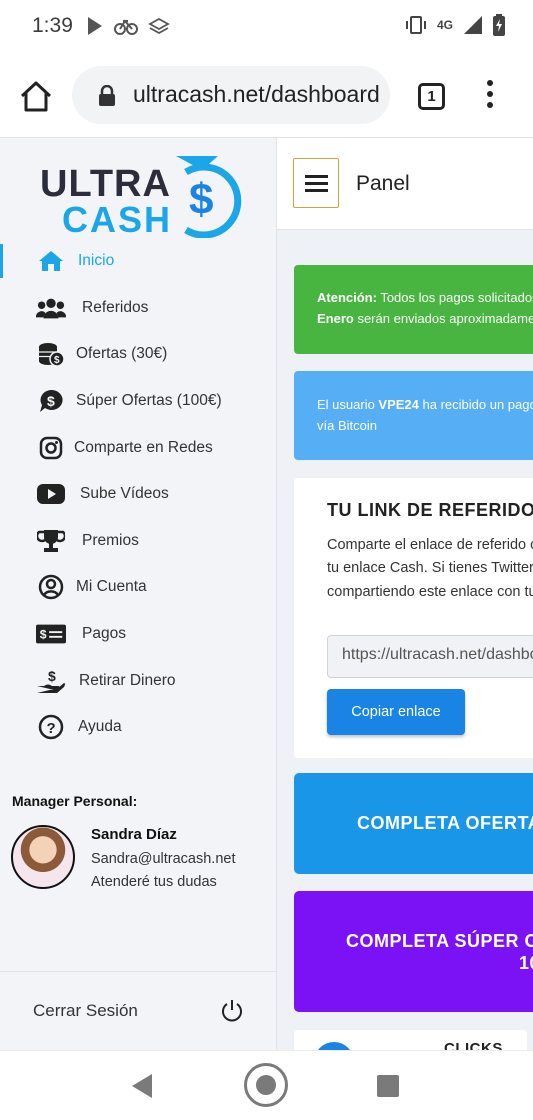 The height and width of the screenshot is (1120, 533). Describe the element at coordinates (144, 194) in the screenshot. I see `ultracash-logo: ULTRA CASH $` at that location.